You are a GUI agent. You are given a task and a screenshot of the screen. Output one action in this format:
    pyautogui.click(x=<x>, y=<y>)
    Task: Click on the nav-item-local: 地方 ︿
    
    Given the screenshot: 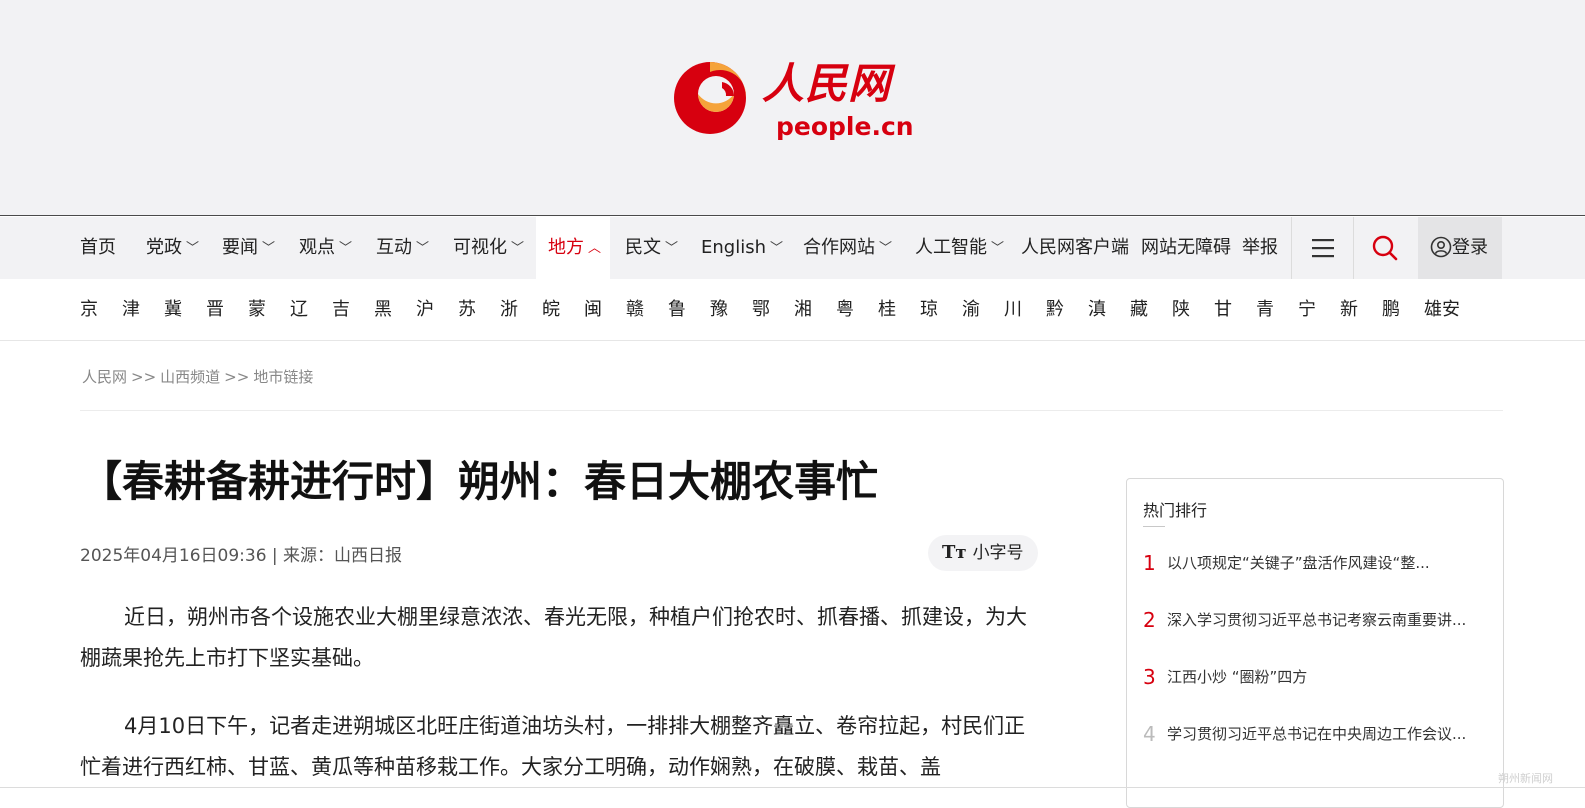 What is the action you would take?
    pyautogui.click(x=573, y=248)
    